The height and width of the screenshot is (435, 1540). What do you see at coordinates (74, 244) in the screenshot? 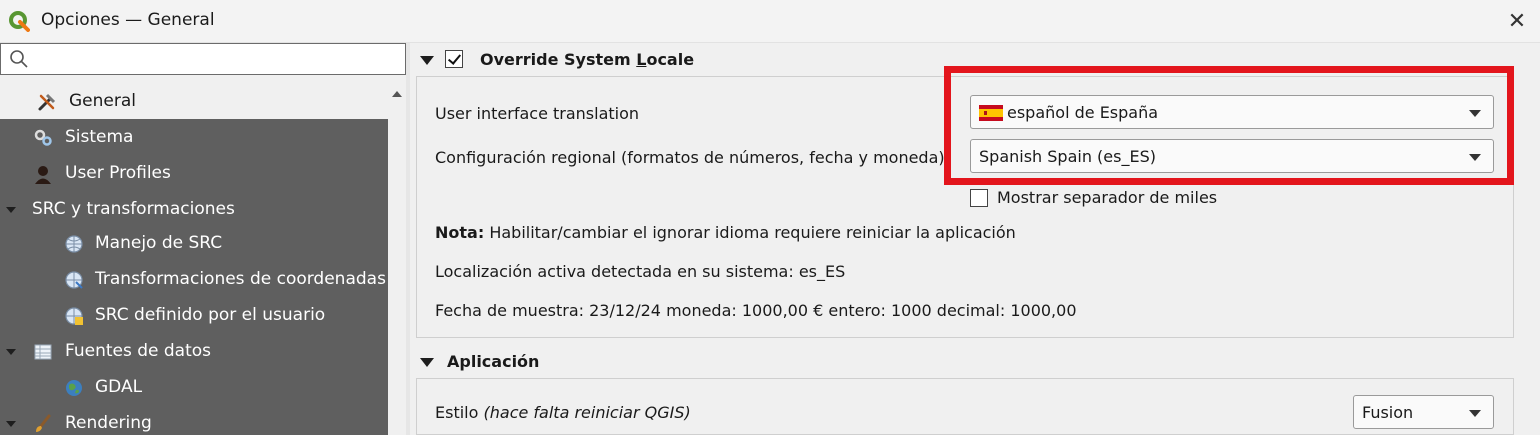
I see `globe-icon` at bounding box center [74, 244].